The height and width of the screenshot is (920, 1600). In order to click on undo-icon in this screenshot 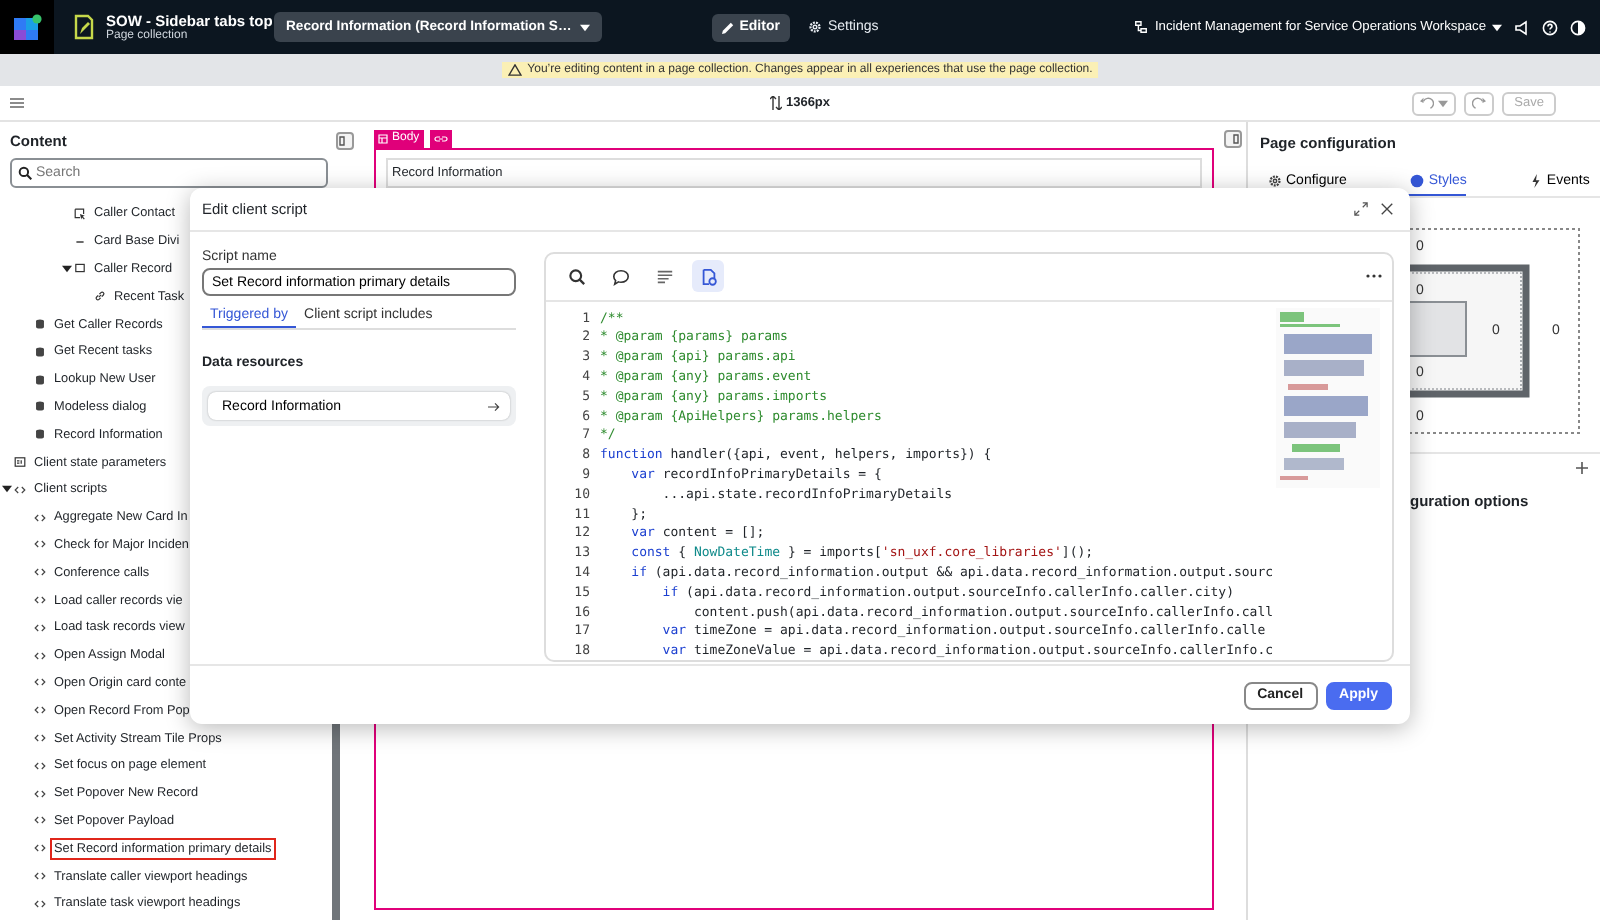, I will do `click(1427, 103)`.